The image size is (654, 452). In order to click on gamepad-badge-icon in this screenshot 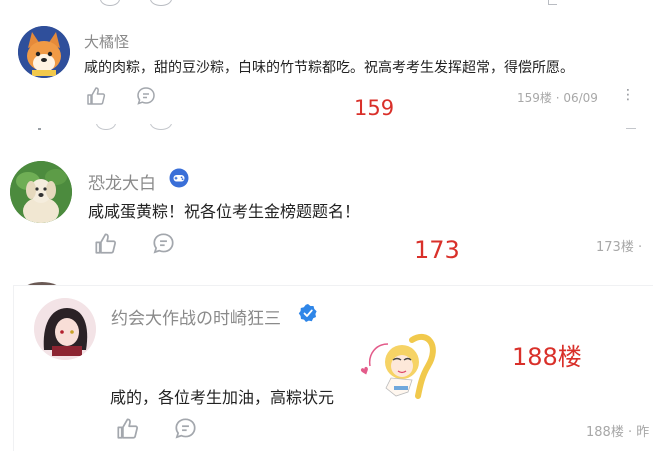, I will do `click(179, 178)`.